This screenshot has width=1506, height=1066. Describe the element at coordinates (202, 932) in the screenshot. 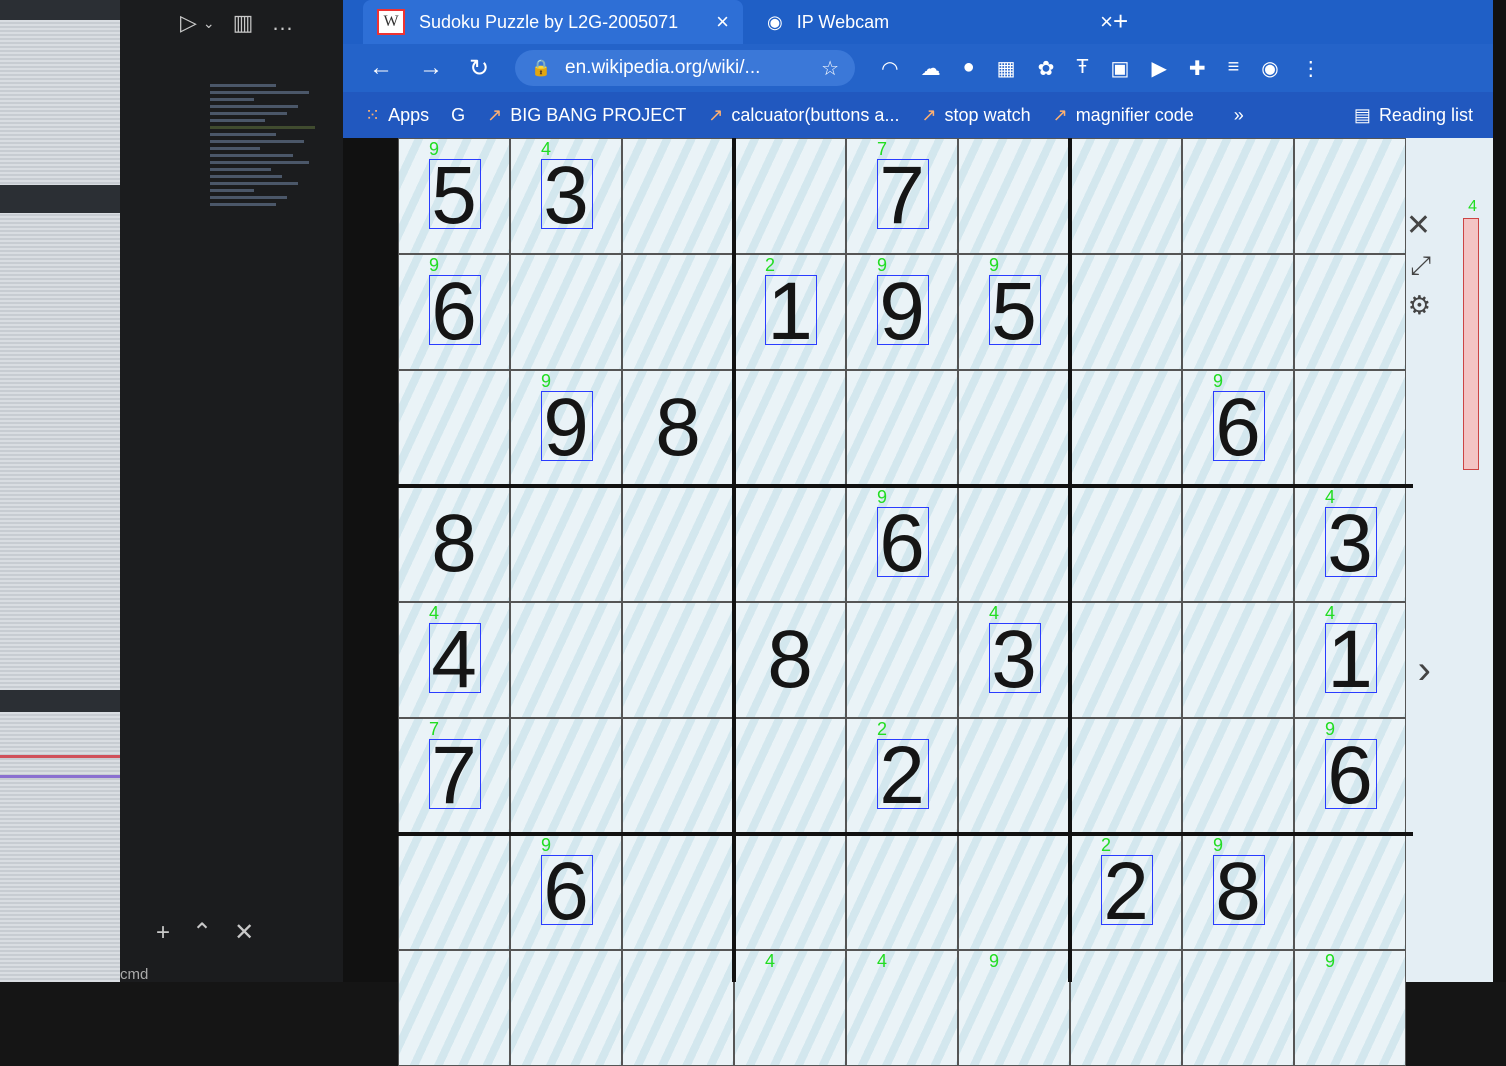

I see `chevron-up-icon: ⌃` at that location.